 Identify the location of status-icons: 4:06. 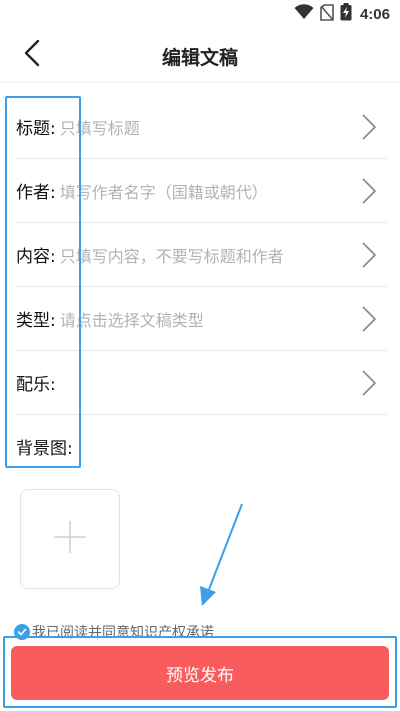
(342, 14).